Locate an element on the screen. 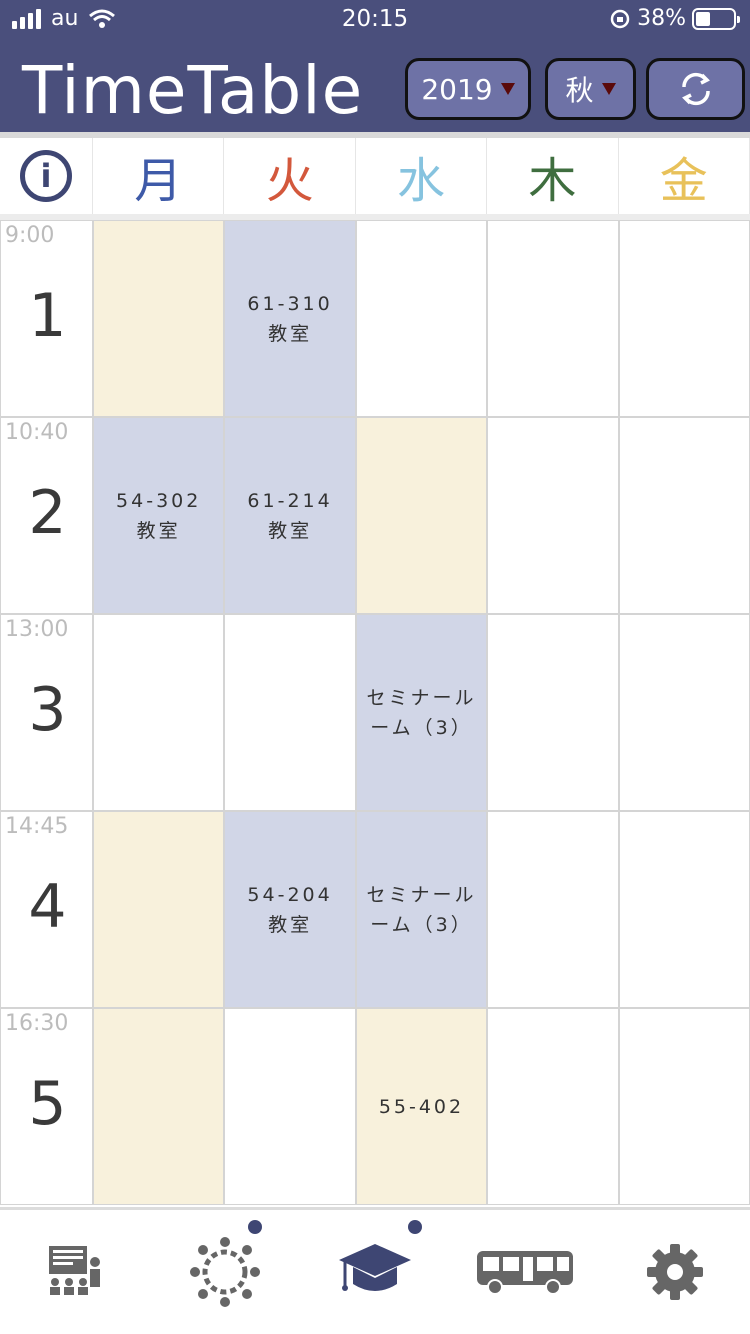 This screenshot has width=750, height=1334. refresh-button is located at coordinates (695, 89).